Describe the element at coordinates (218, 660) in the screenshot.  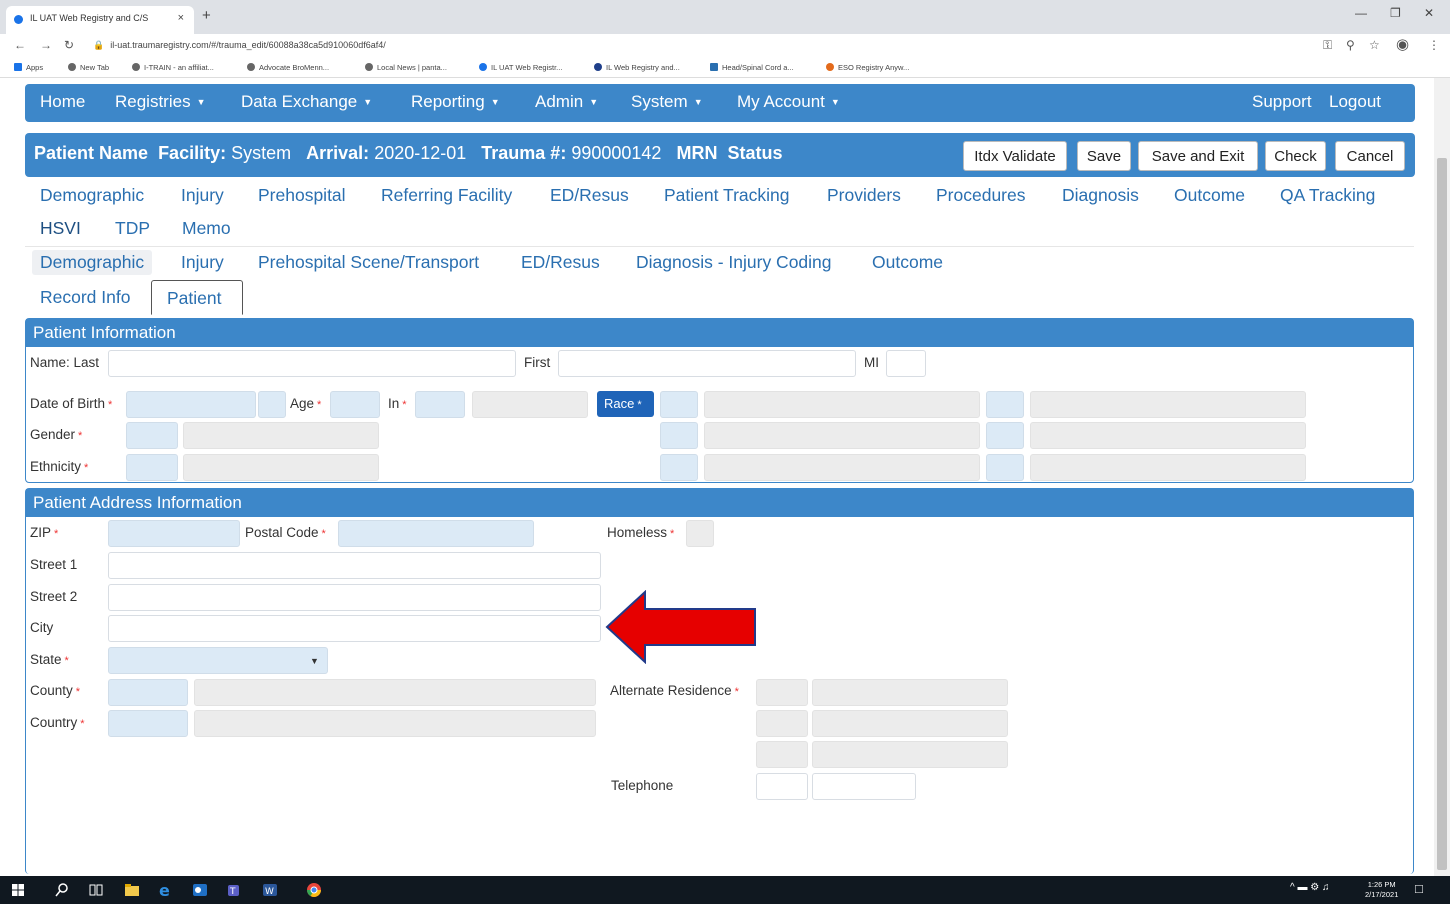
I see `state-select` at that location.